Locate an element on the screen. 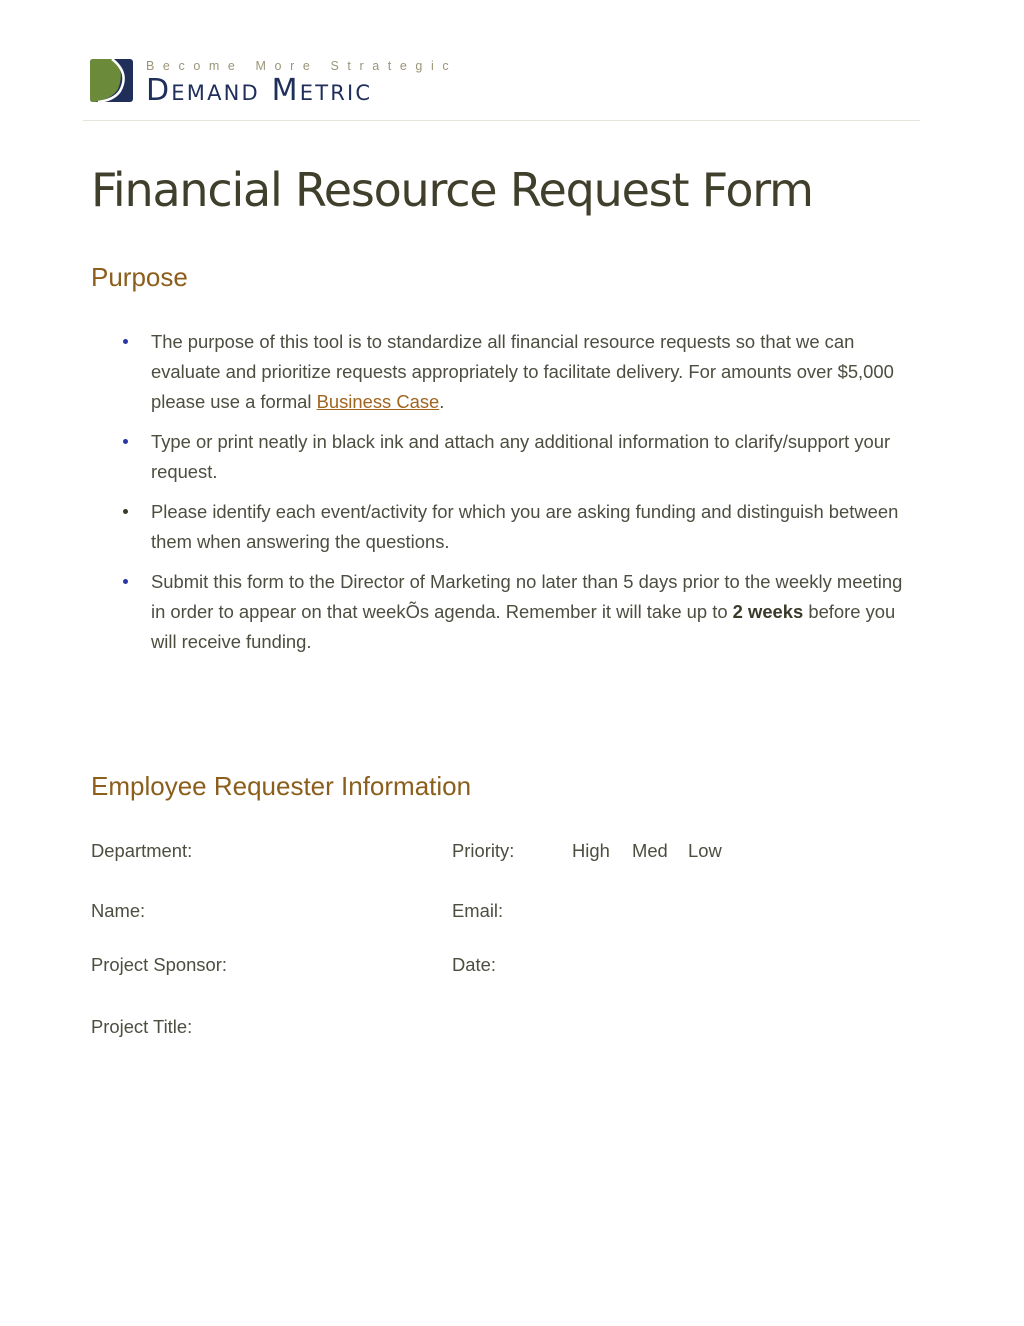 This screenshot has height=1326, width=1024. brand-logo: Become More Strategic Demand Metric is located at coordinates (290, 83).